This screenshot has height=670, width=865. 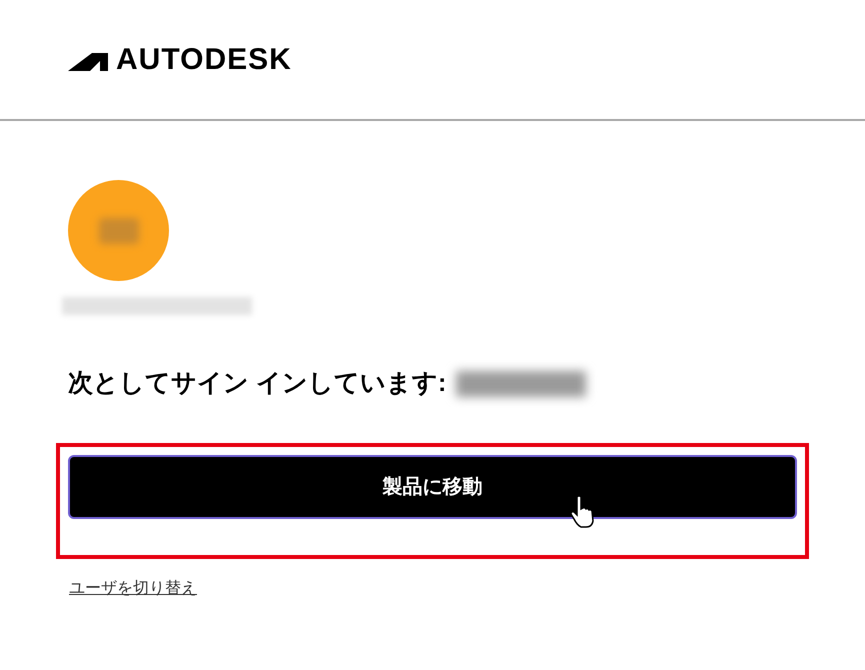 What do you see at coordinates (133, 588) in the screenshot?
I see `switch-user-link: ユーザを切り替え` at bounding box center [133, 588].